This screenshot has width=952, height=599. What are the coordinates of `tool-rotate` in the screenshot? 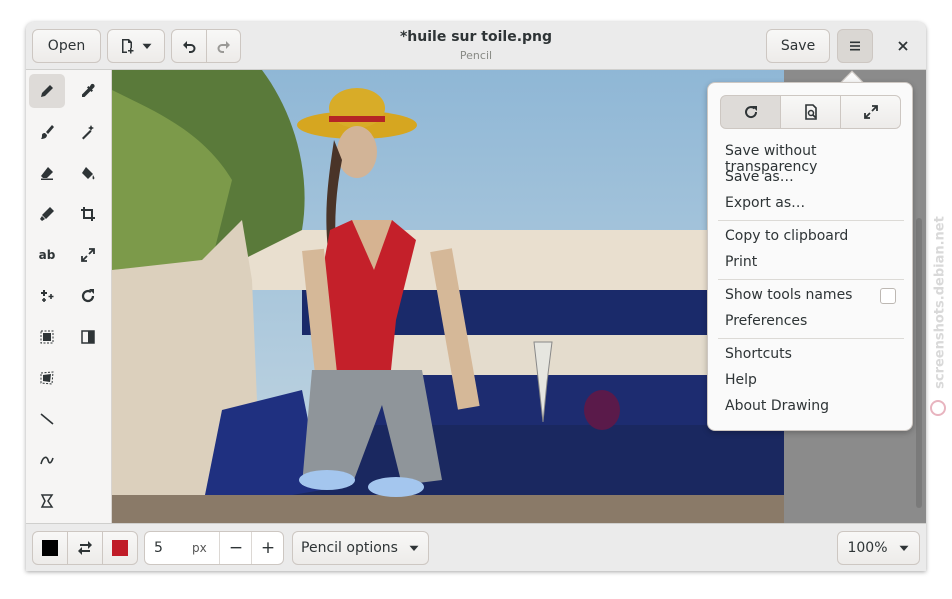 It's located at (88, 296).